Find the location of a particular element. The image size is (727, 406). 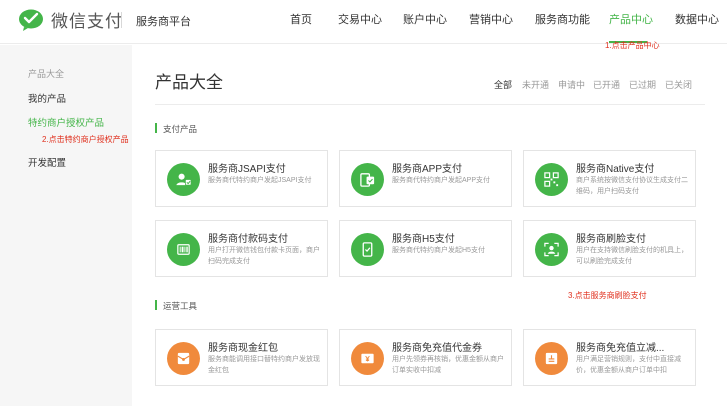

product-card-coupon: 服务商免充值代金券 用户先领券再核销，优惠金额从商户订单实收中扣减 is located at coordinates (425, 357).